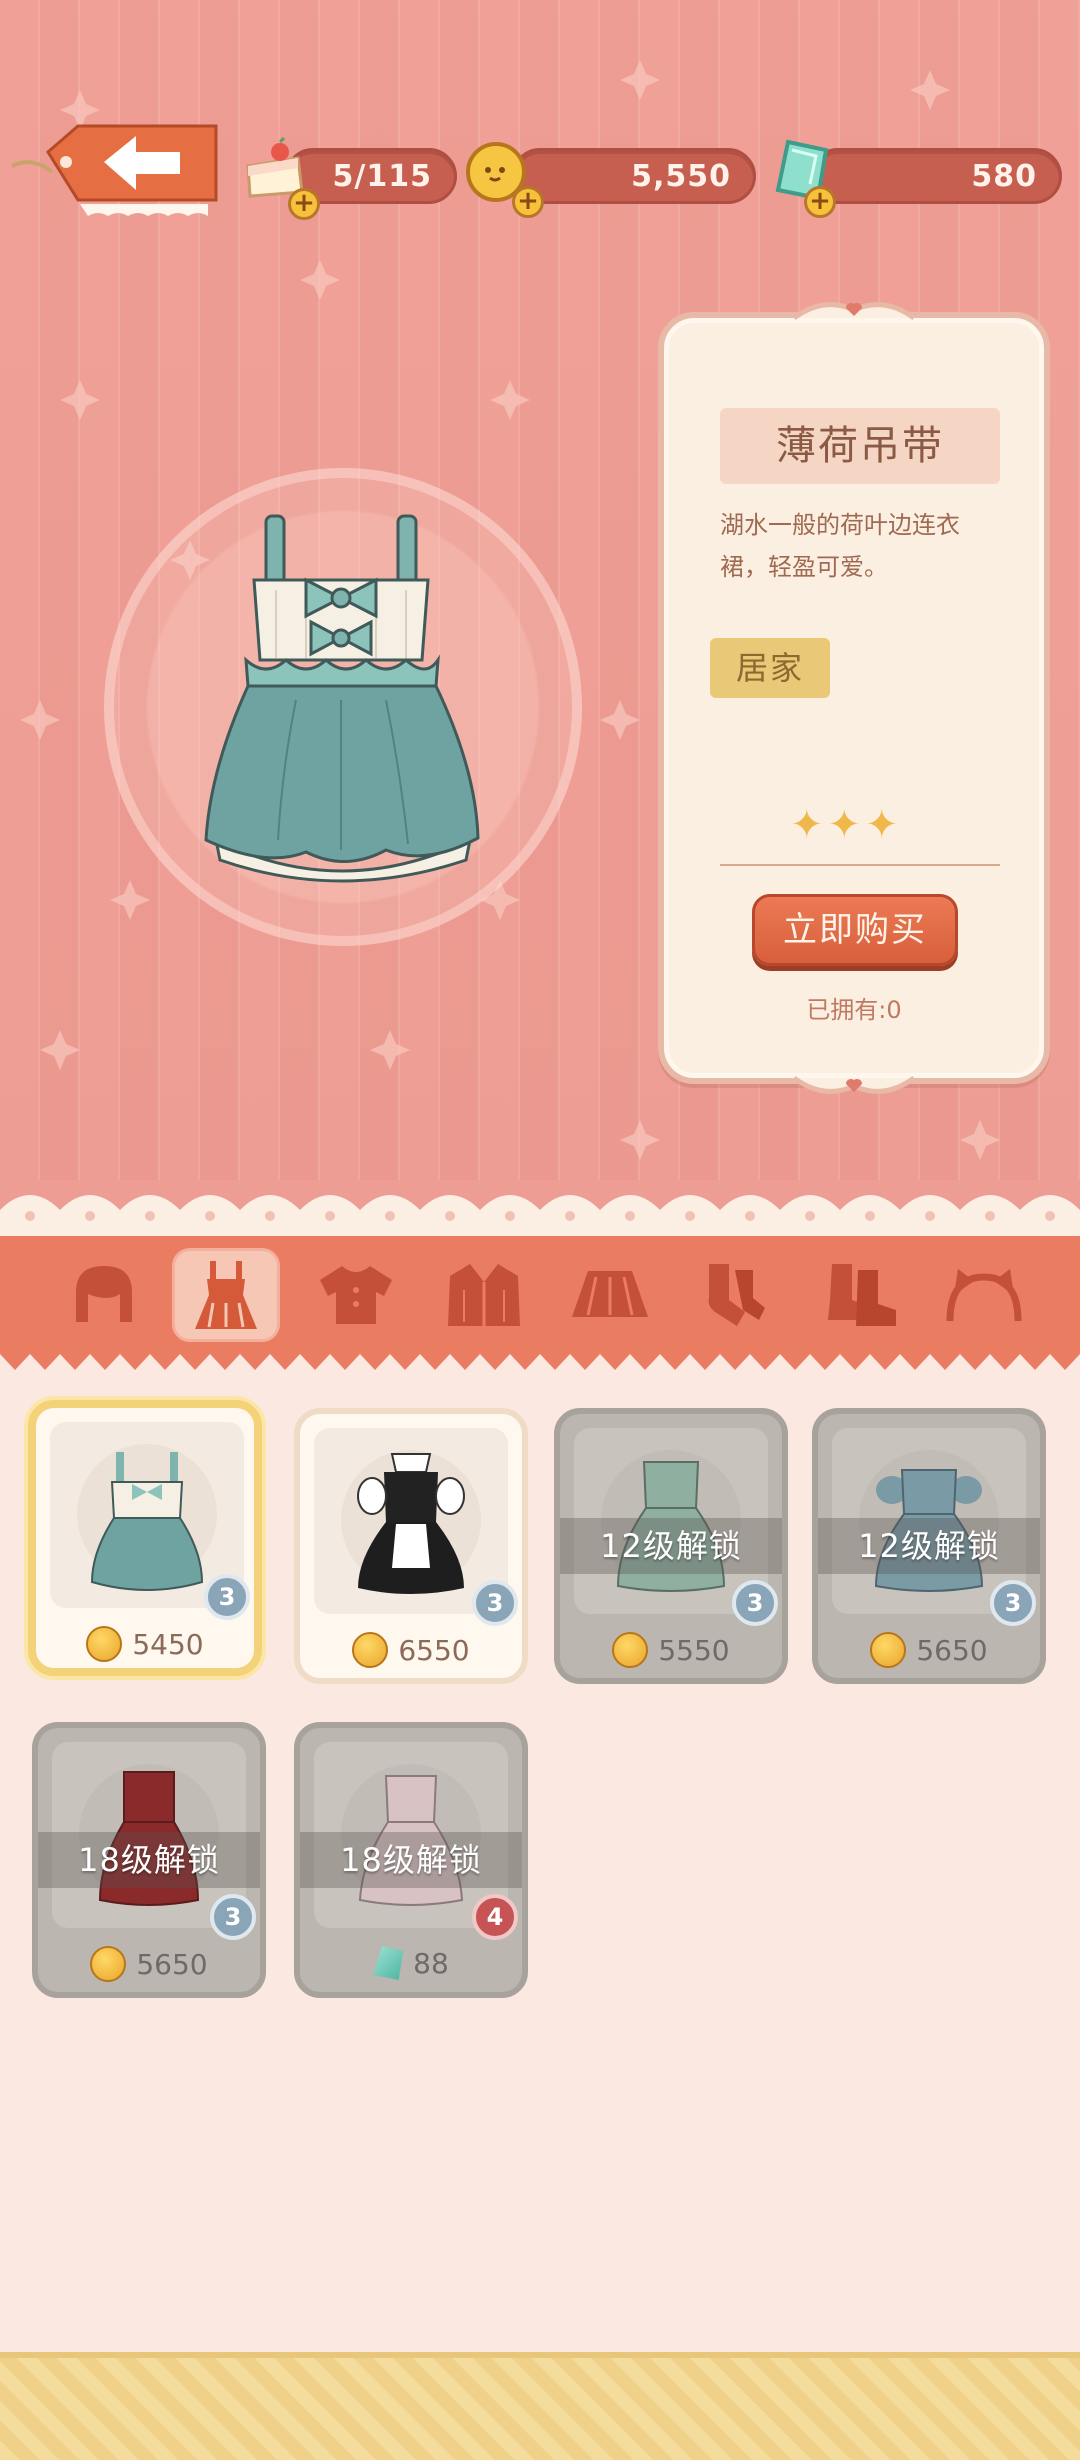 The width and height of the screenshot is (1080, 2460). I want to click on gems-bar: 580, so click(936, 176).